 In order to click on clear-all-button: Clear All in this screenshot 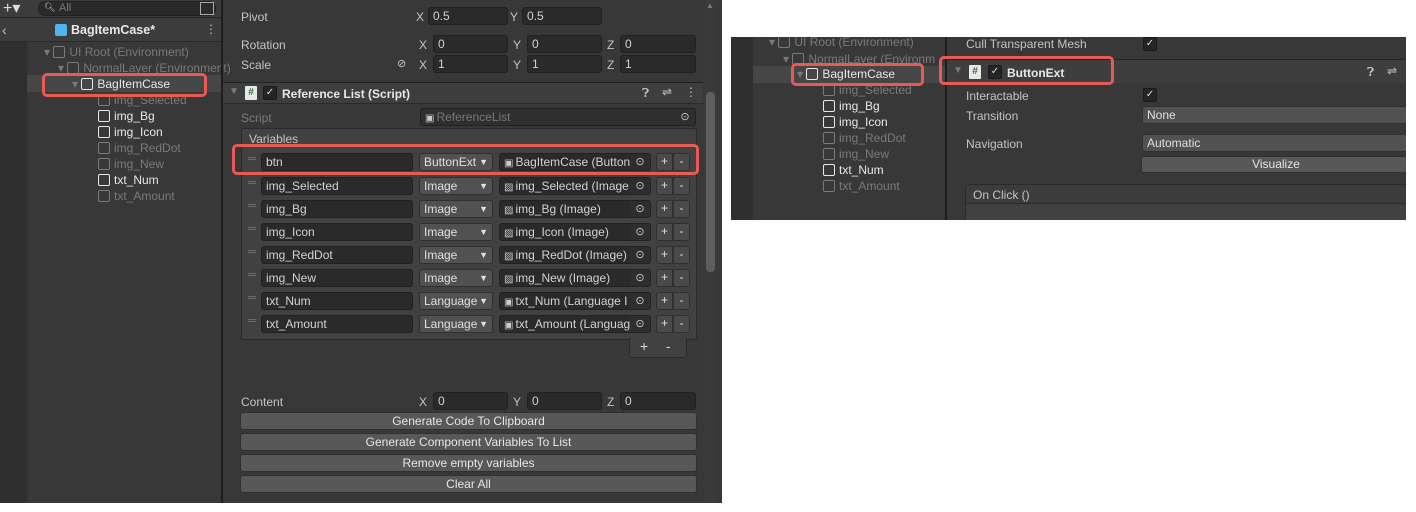, I will do `click(468, 484)`.